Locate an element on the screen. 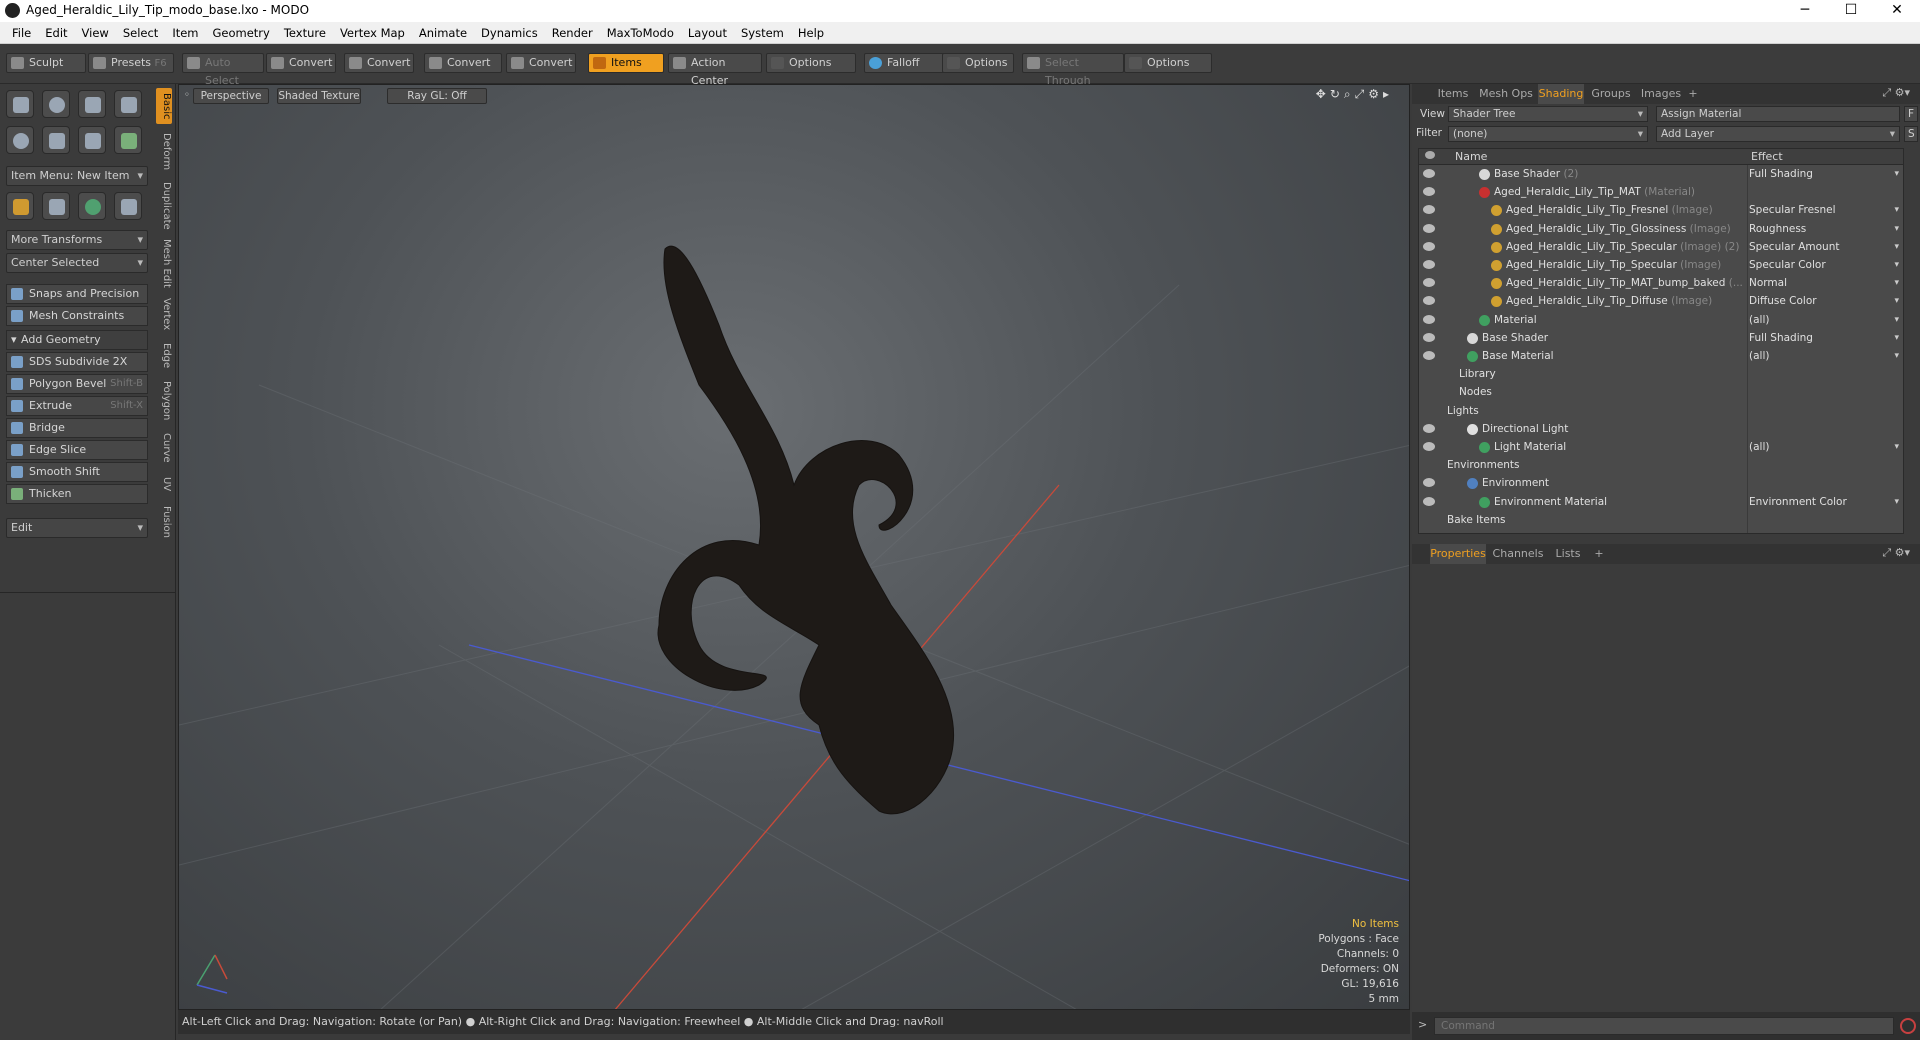  menu-select: Select is located at coordinates (140, 33).